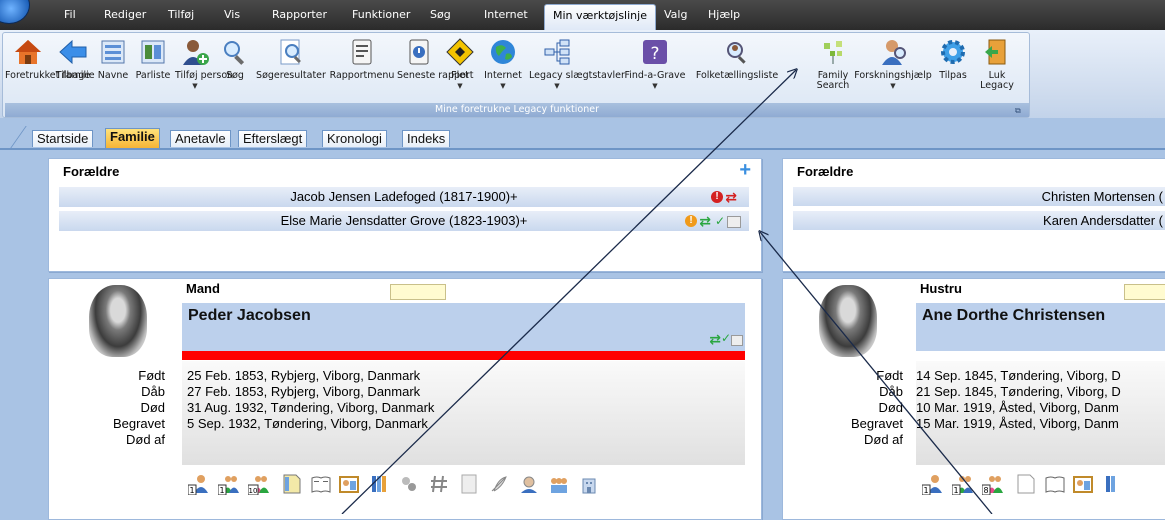  Describe the element at coordinates (232, 14) in the screenshot. I see `menu-vis: Vis` at that location.